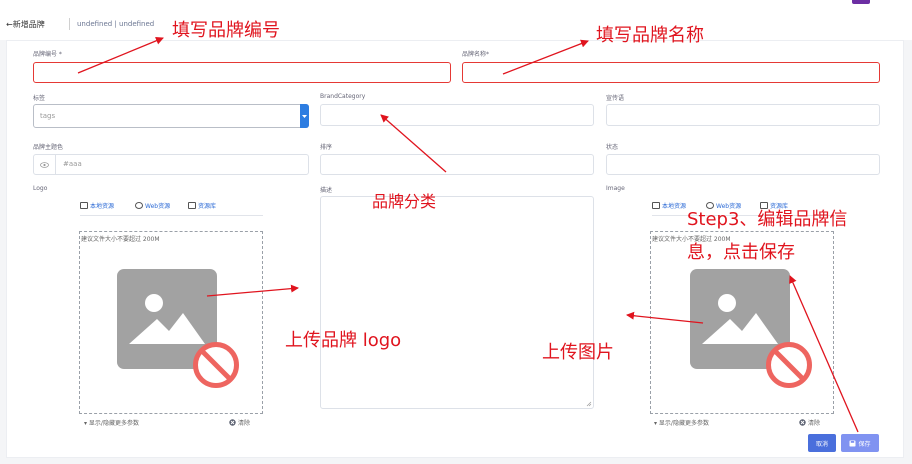 This screenshot has height=464, width=912. What do you see at coordinates (413, 143) in the screenshot?
I see `arrow-brand-category` at bounding box center [413, 143].